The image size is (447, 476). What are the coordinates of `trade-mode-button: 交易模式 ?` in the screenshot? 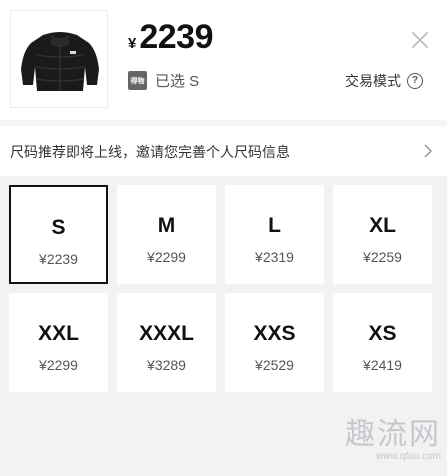 It's located at (384, 81).